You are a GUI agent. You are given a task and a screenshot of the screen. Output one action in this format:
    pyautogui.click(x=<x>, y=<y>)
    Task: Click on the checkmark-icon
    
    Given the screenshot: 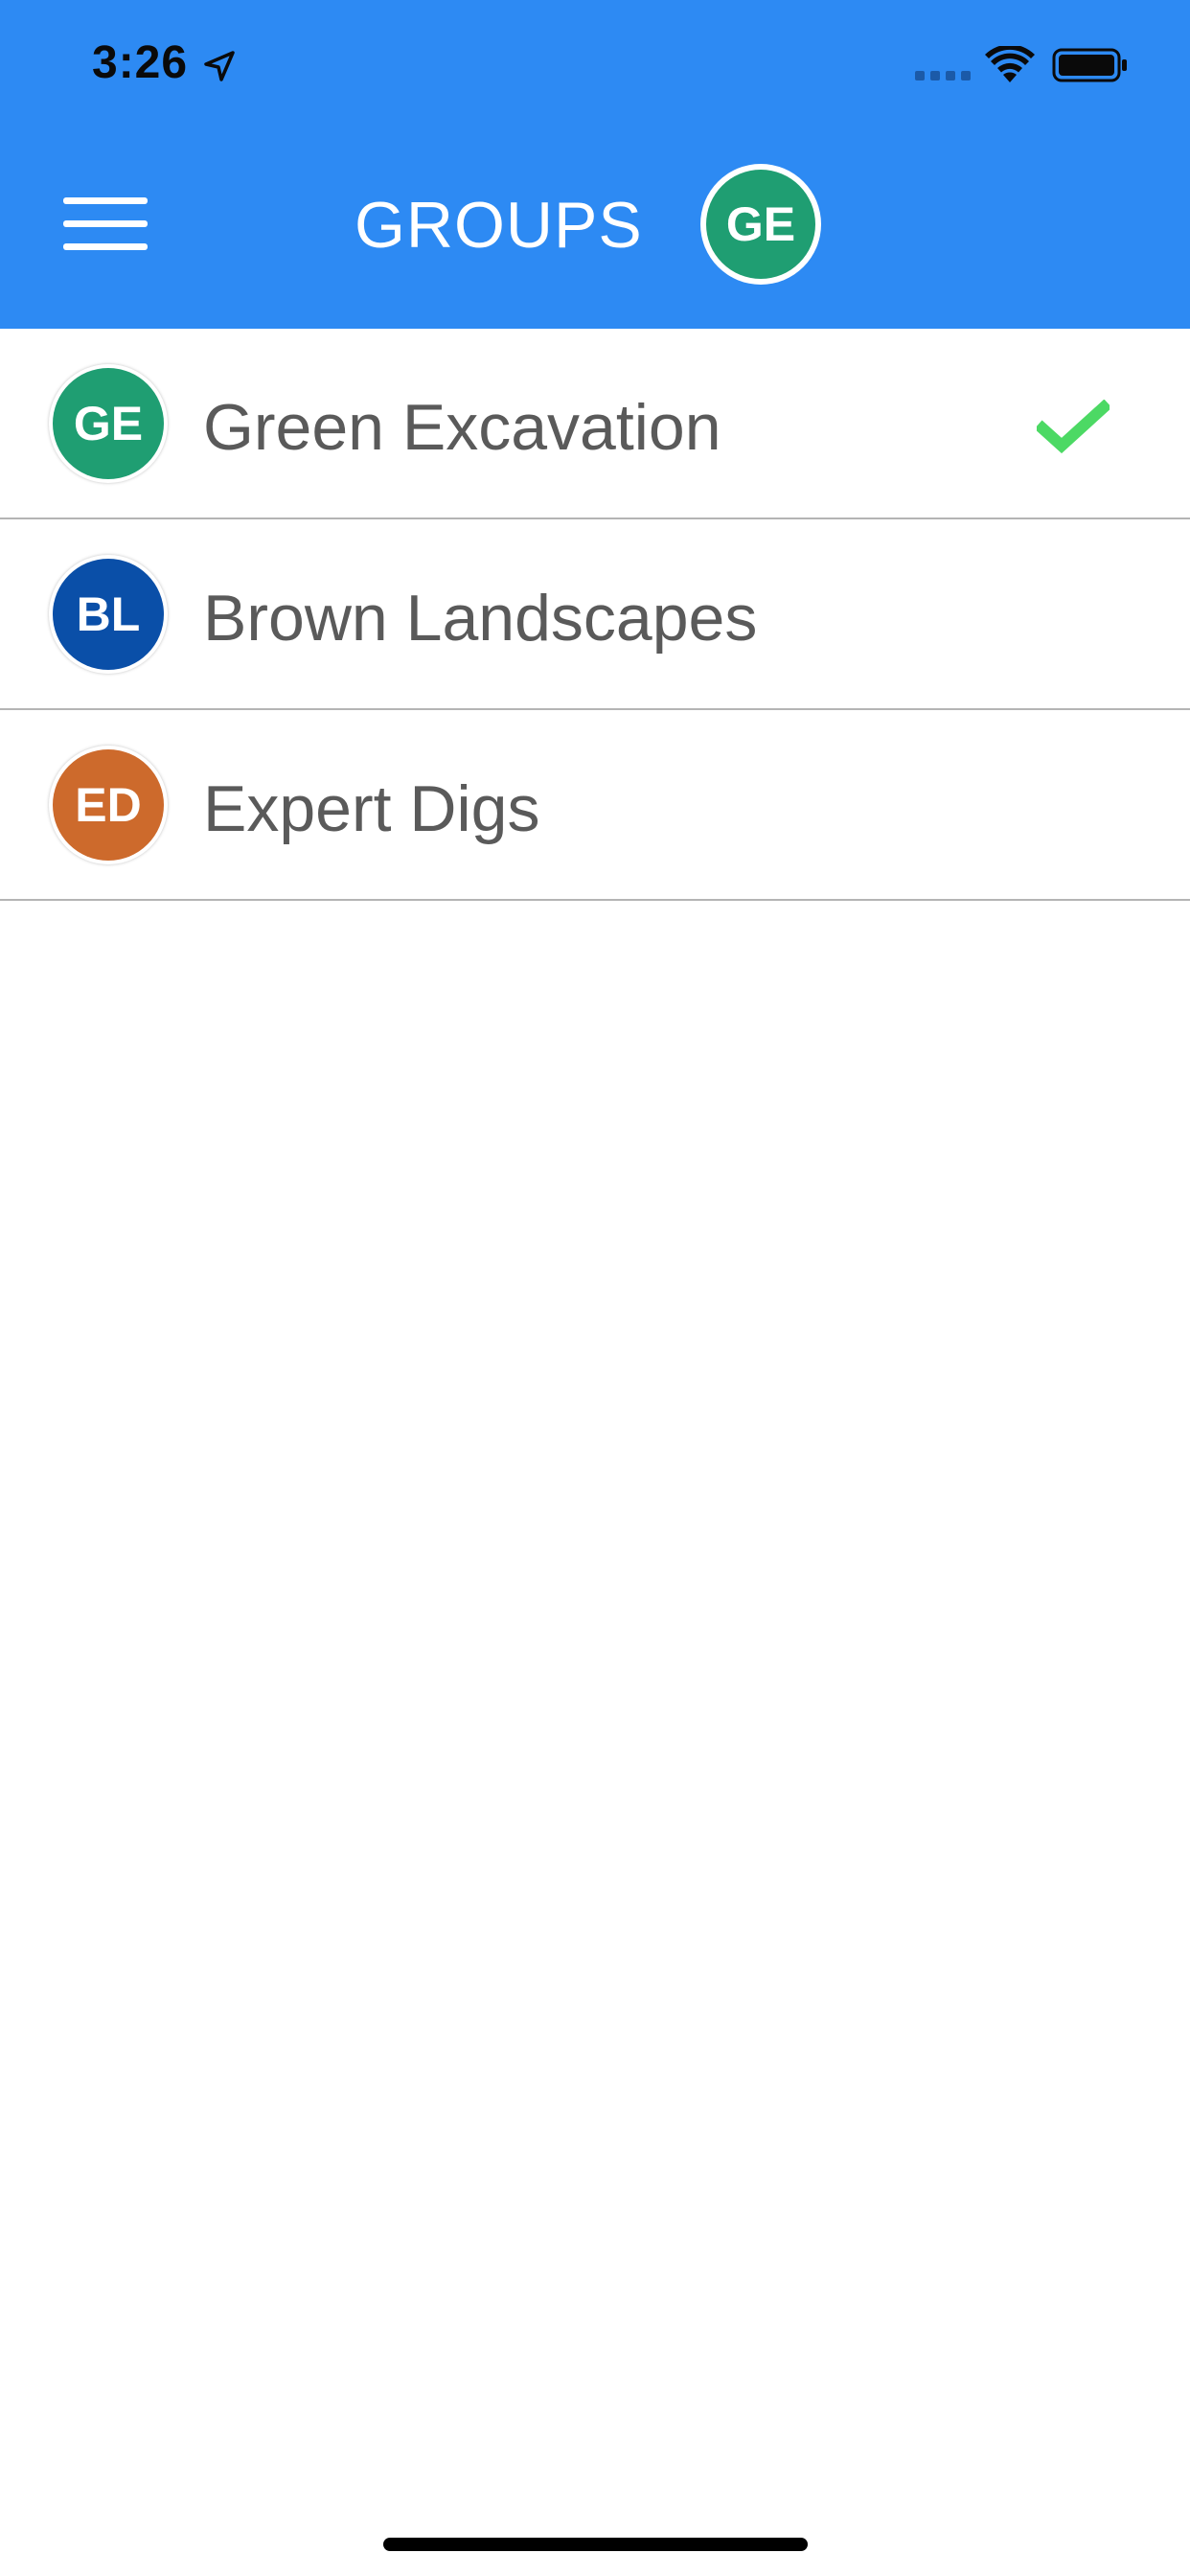 What is the action you would take?
    pyautogui.click(x=1073, y=426)
    